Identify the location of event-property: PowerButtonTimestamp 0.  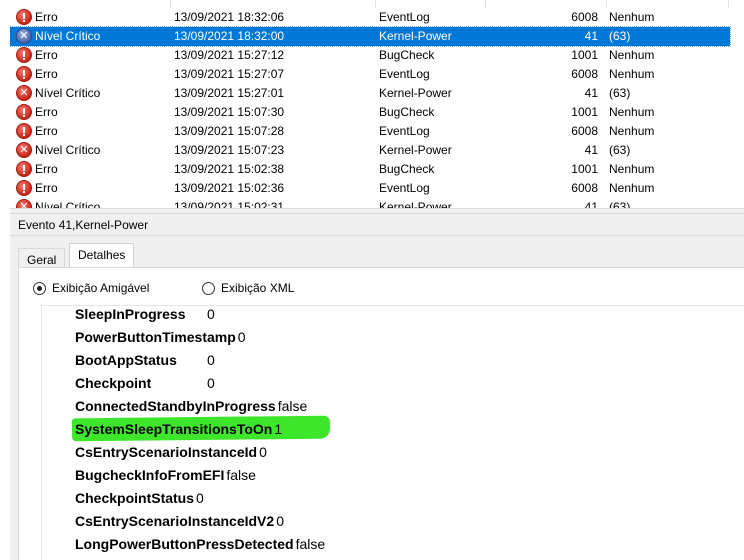
(160, 339).